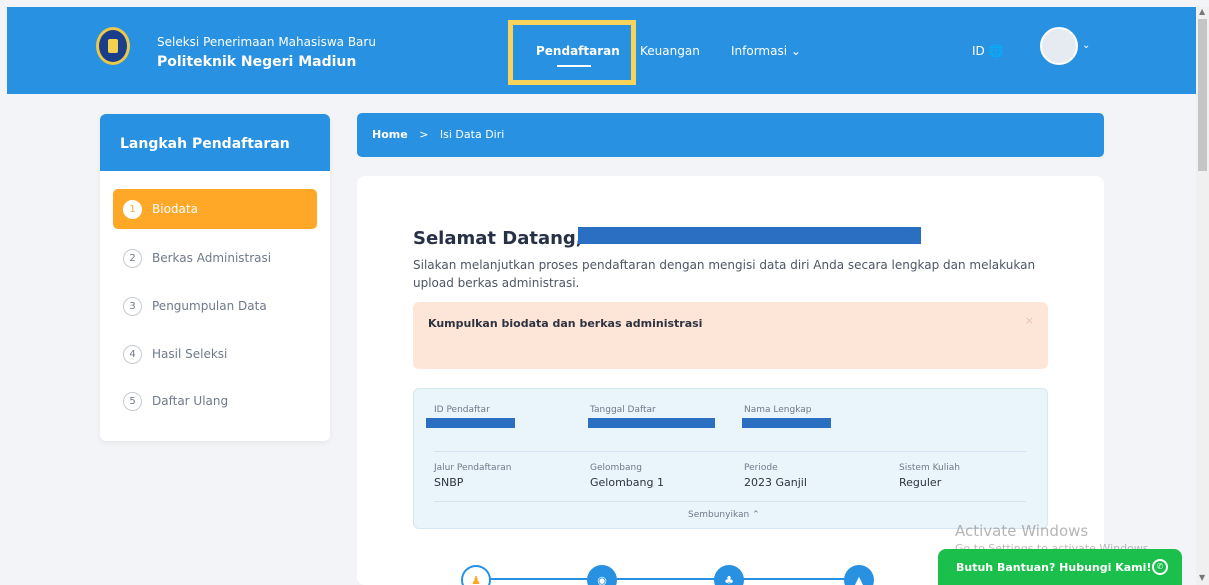  Describe the element at coordinates (749, 235) in the screenshot. I see `redacted-name-bar` at that location.